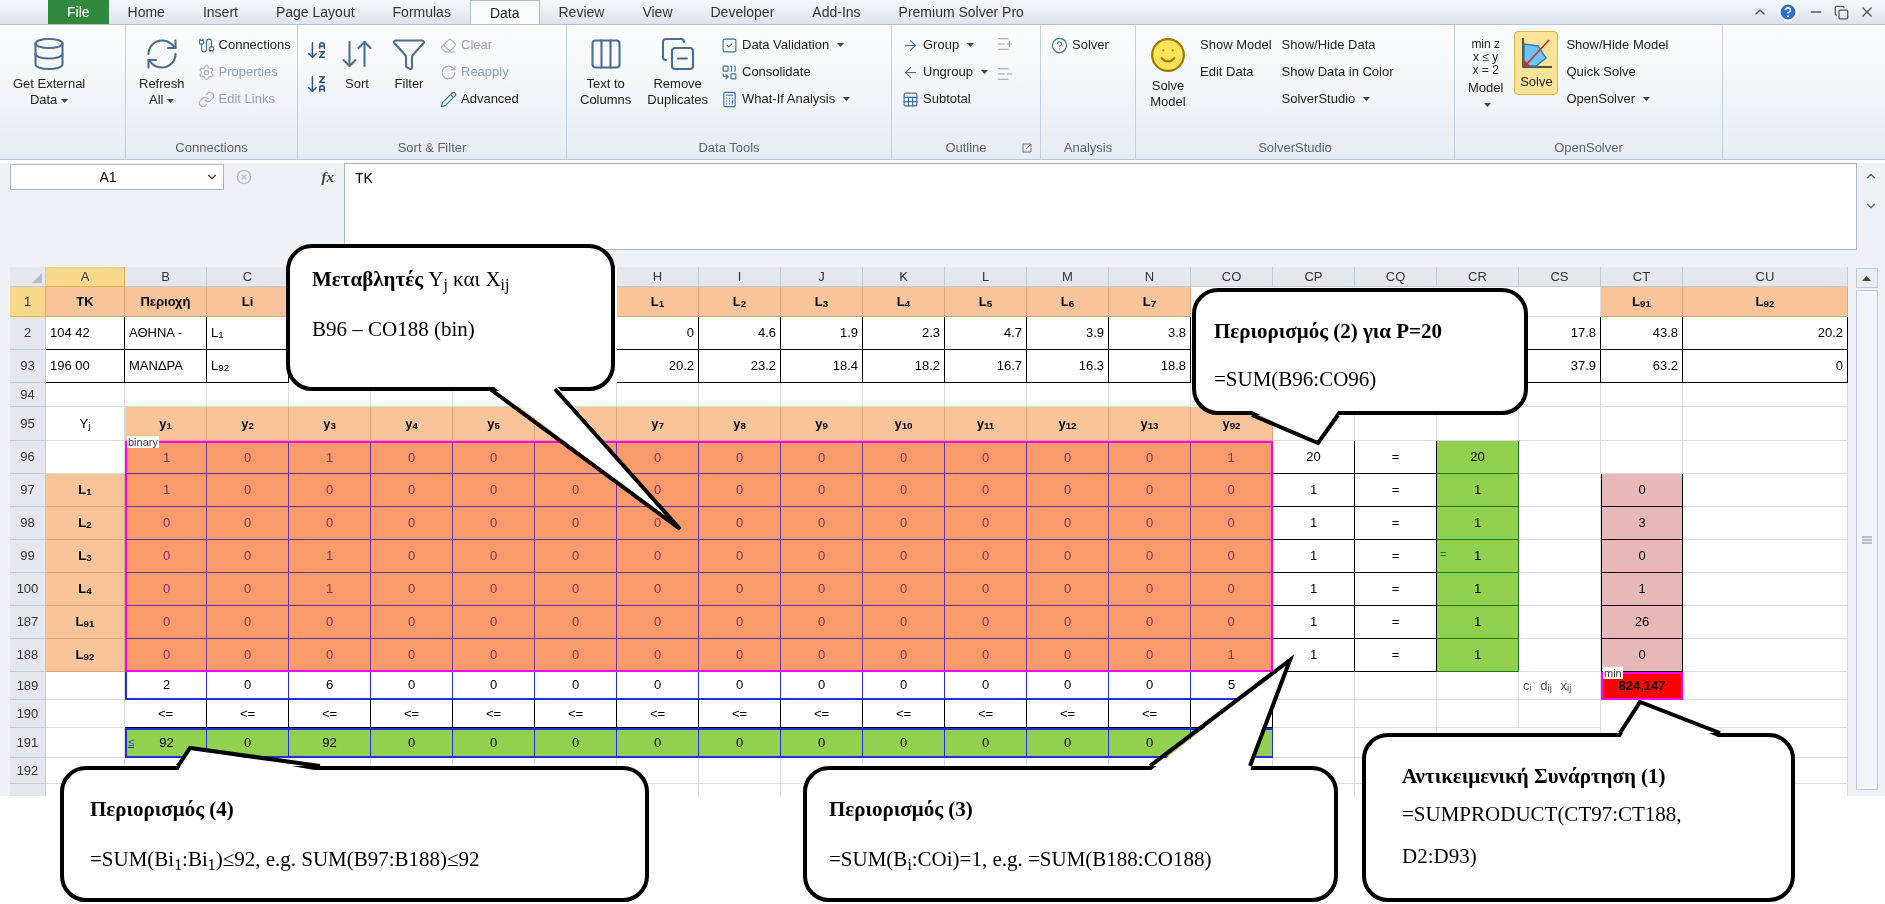  Describe the element at coordinates (1765, 277) in the screenshot. I see `column-header: CU` at that location.